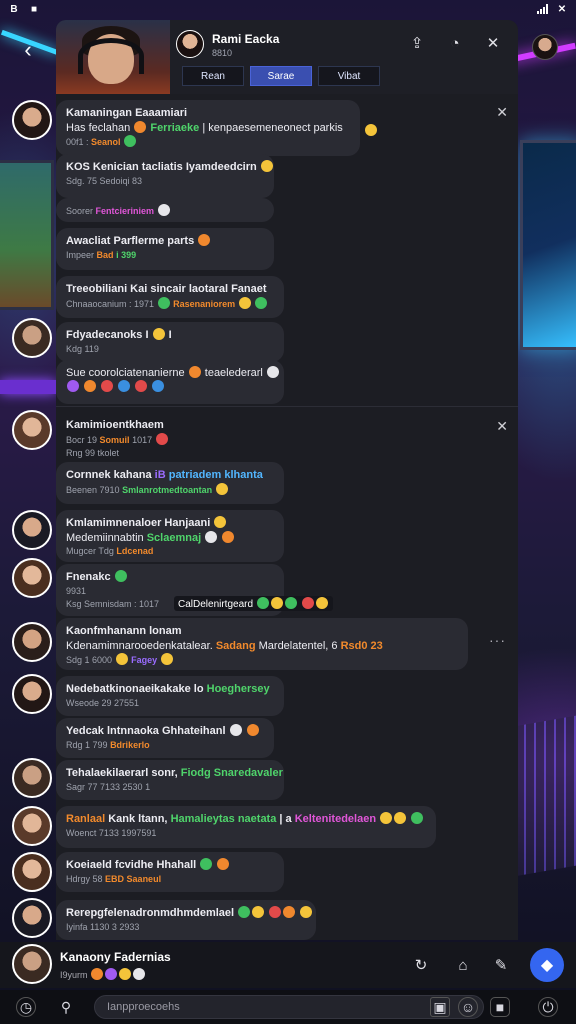 The image size is (576, 1024). What do you see at coordinates (66, 1007) in the screenshot?
I see `attach-icon: ⚲` at bounding box center [66, 1007].